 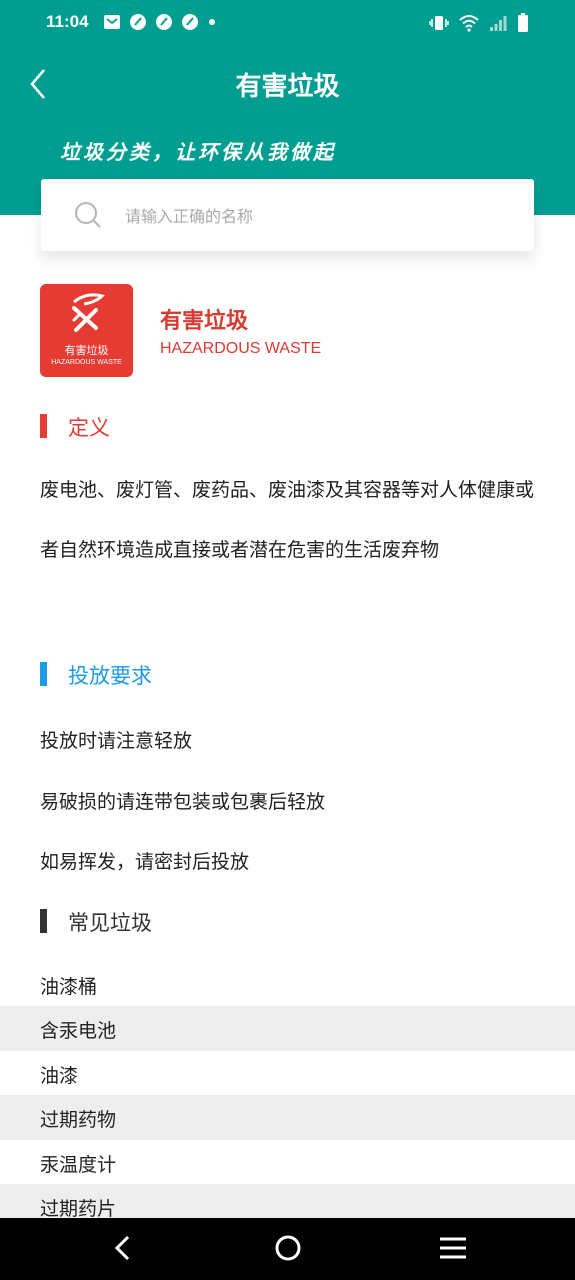 What do you see at coordinates (78, 1208) in the screenshot?
I see `list-item-label: 过期药片` at bounding box center [78, 1208].